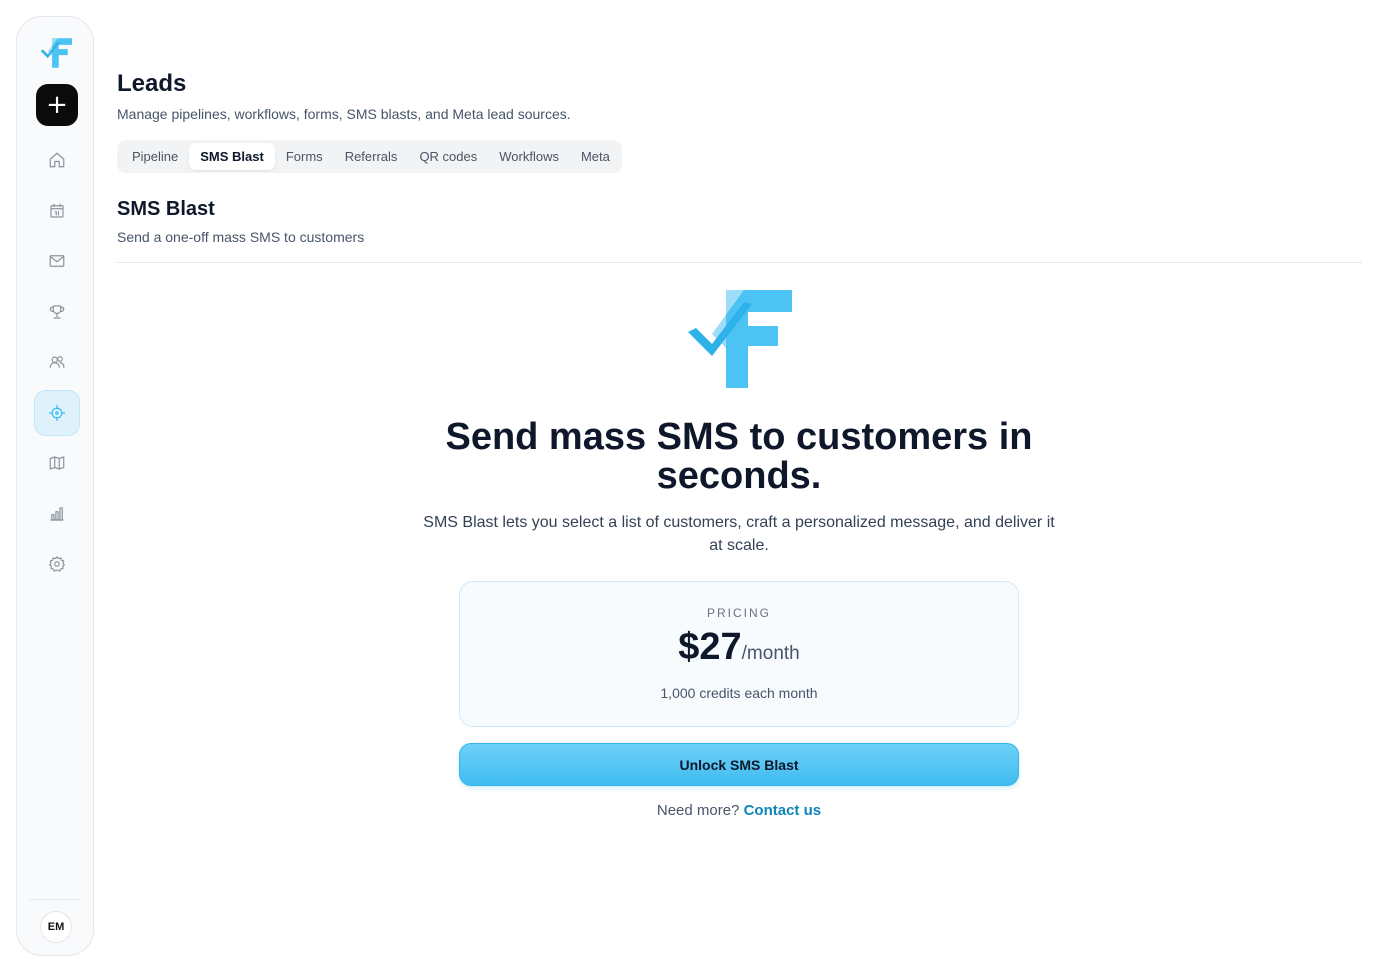 The image size is (1400, 972). I want to click on mail-icon, so click(57, 261).